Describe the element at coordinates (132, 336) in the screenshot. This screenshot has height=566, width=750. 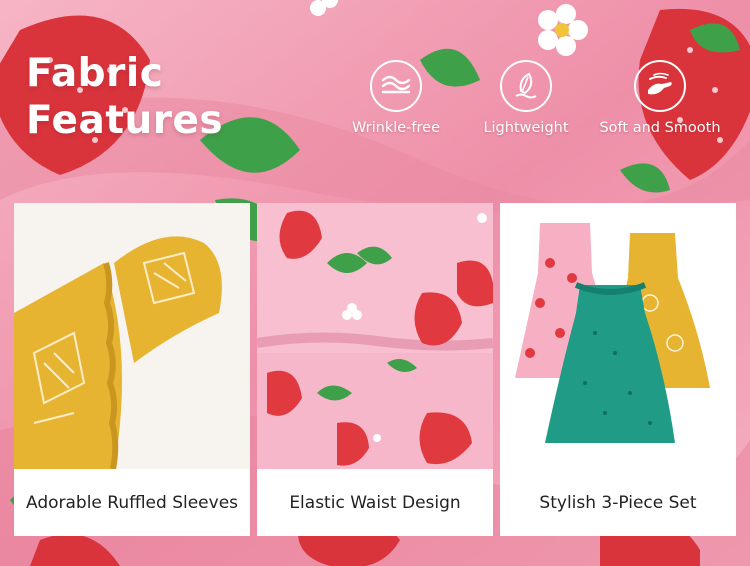
I see `ruffled-sleeve-image` at that location.